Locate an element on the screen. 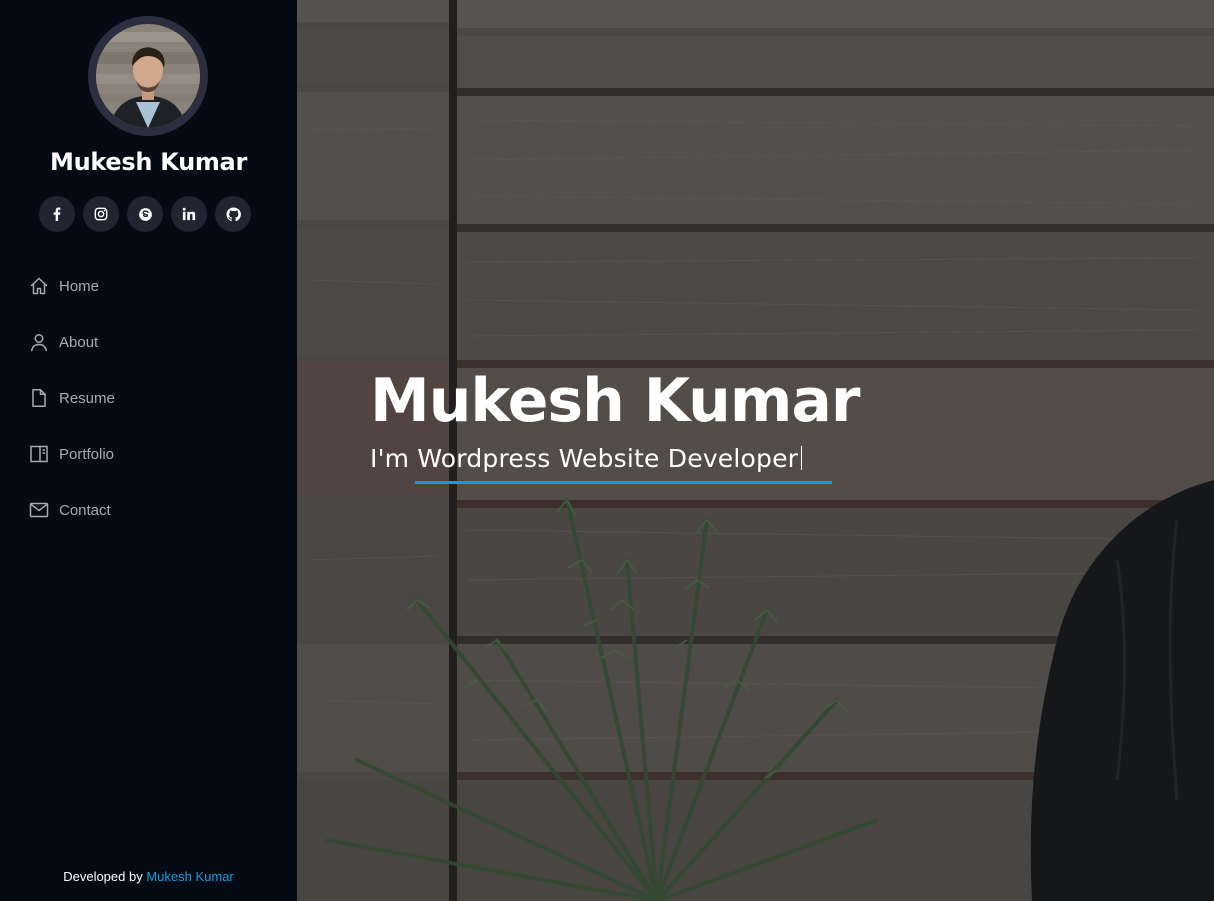 Image resolution: width=1214 pixels, height=901 pixels. skype-icon is located at coordinates (145, 214).